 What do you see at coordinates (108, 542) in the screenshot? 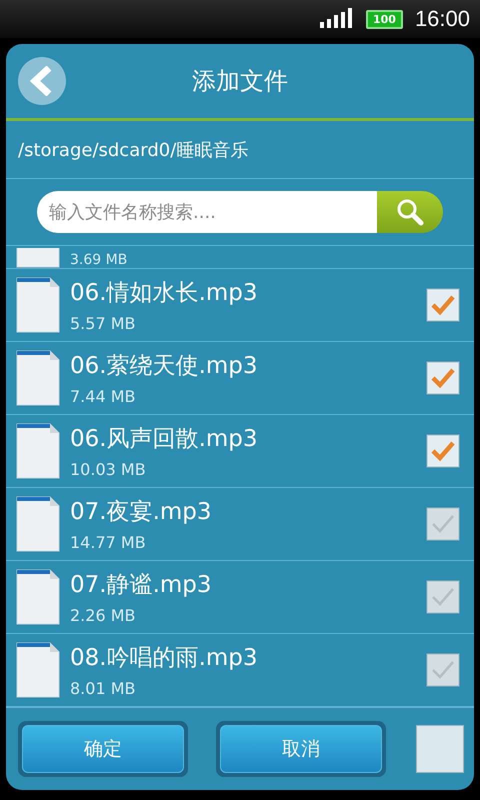
I see `file-size: 14.77 MB` at bounding box center [108, 542].